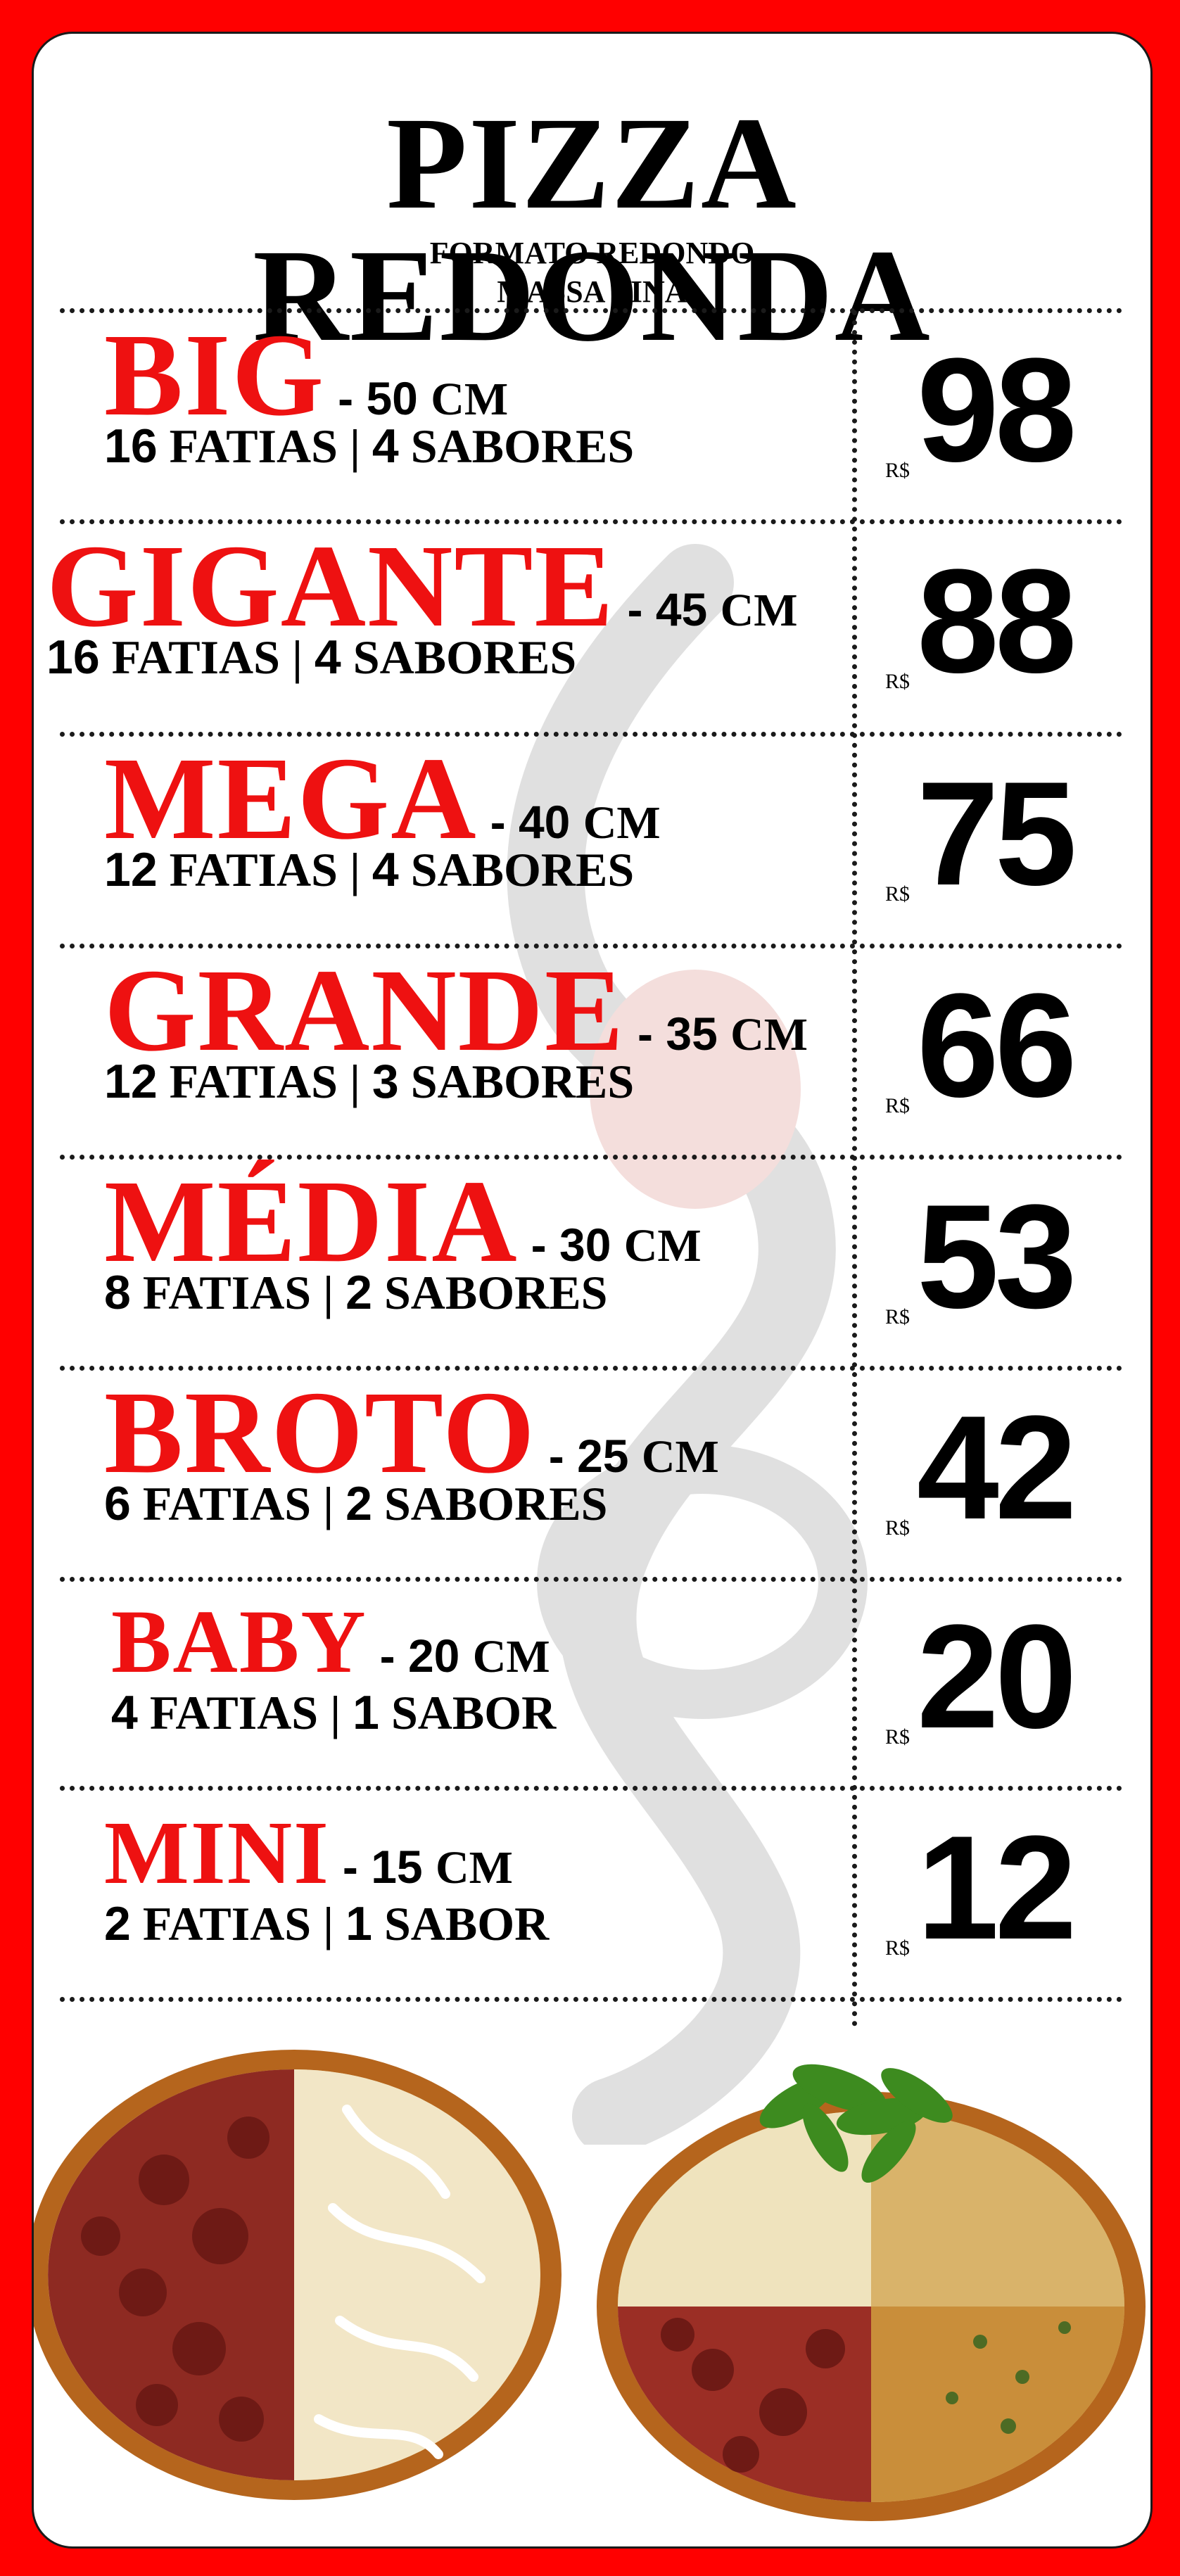  I want to click on price-value: 66, so click(997, 1045).